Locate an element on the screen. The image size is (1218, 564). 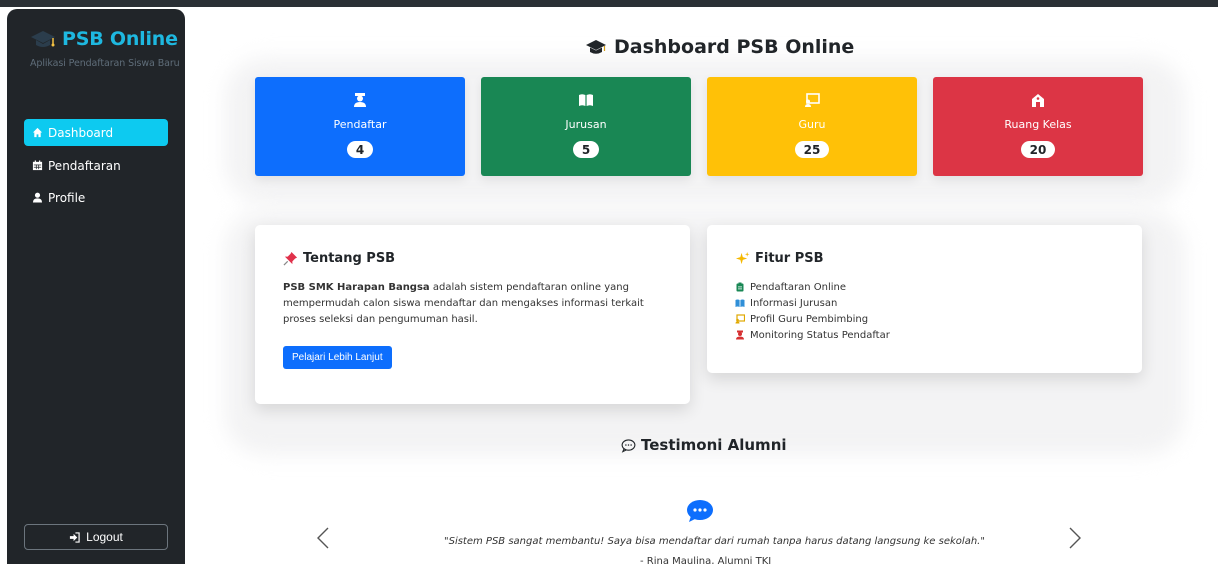
stat-label: Ruang Kelas is located at coordinates (1038, 124).